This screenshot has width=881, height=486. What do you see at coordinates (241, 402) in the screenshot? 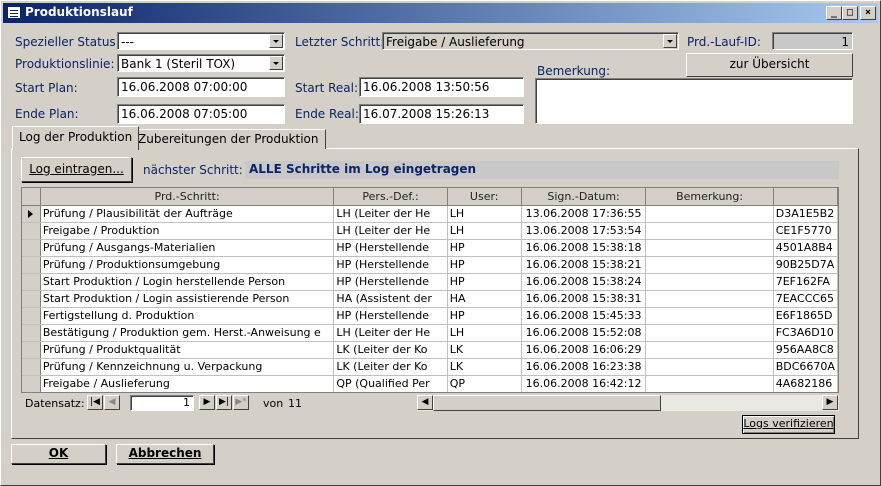
I see `new-record-icon: ▶*` at bounding box center [241, 402].